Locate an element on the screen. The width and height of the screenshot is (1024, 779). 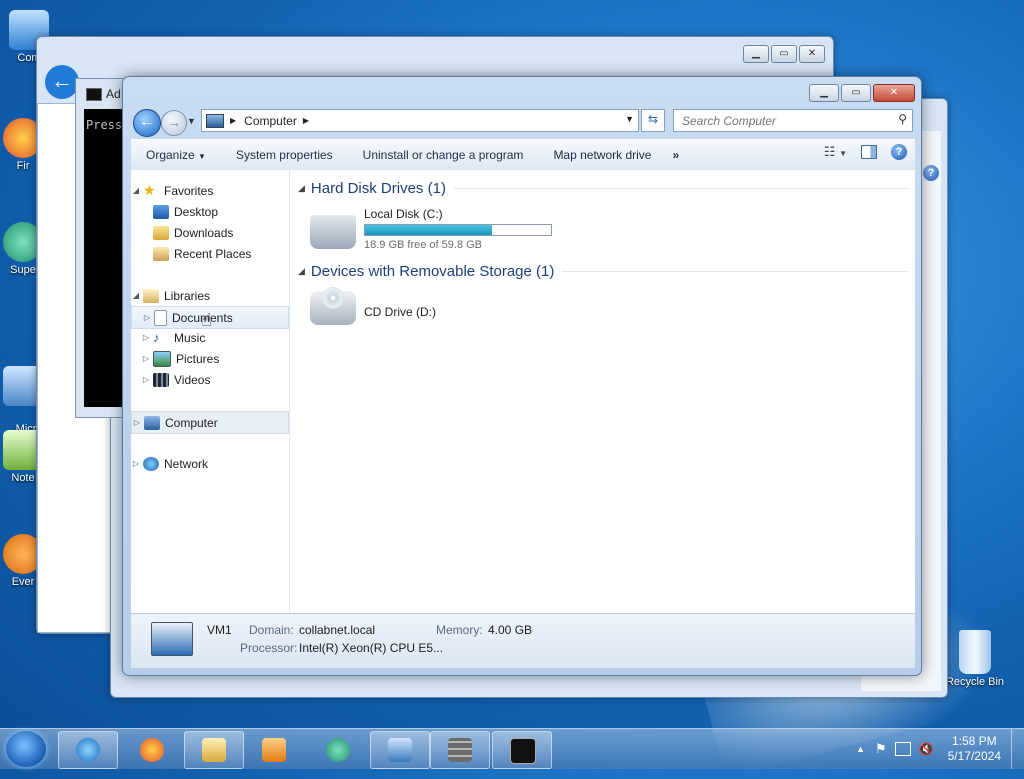
folder-icon is located at coordinates (214, 750).